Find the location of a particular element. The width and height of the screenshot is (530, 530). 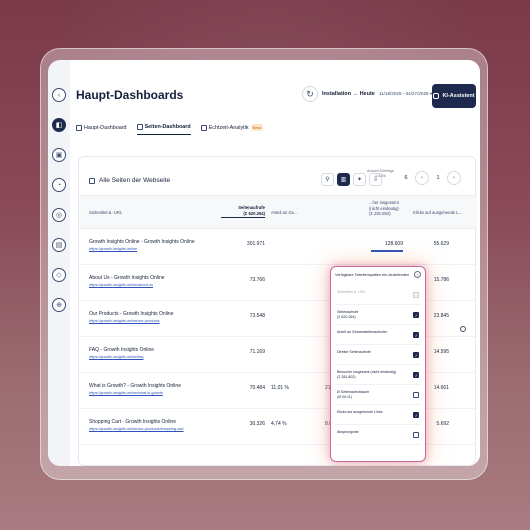

entries-info: Anzahl Einträge 1-6/26 is located at coordinates (380, 174).